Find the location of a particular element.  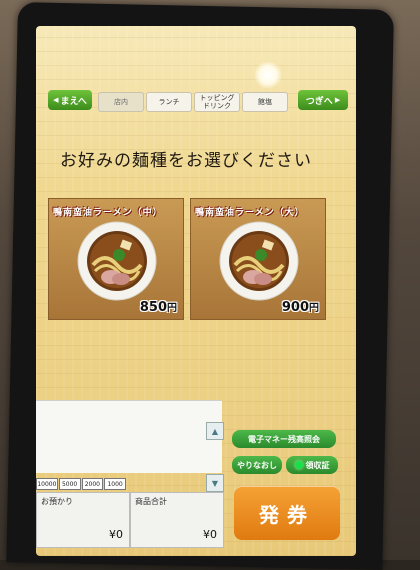

deposit-value: ¥0 is located at coordinates (116, 534).